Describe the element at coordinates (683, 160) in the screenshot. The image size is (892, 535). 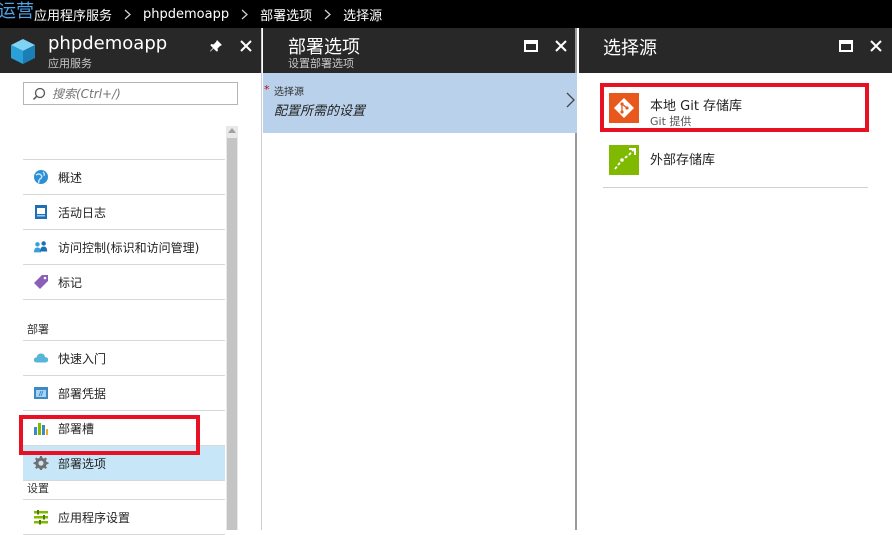
I see `source-title: 外部存储库` at that location.